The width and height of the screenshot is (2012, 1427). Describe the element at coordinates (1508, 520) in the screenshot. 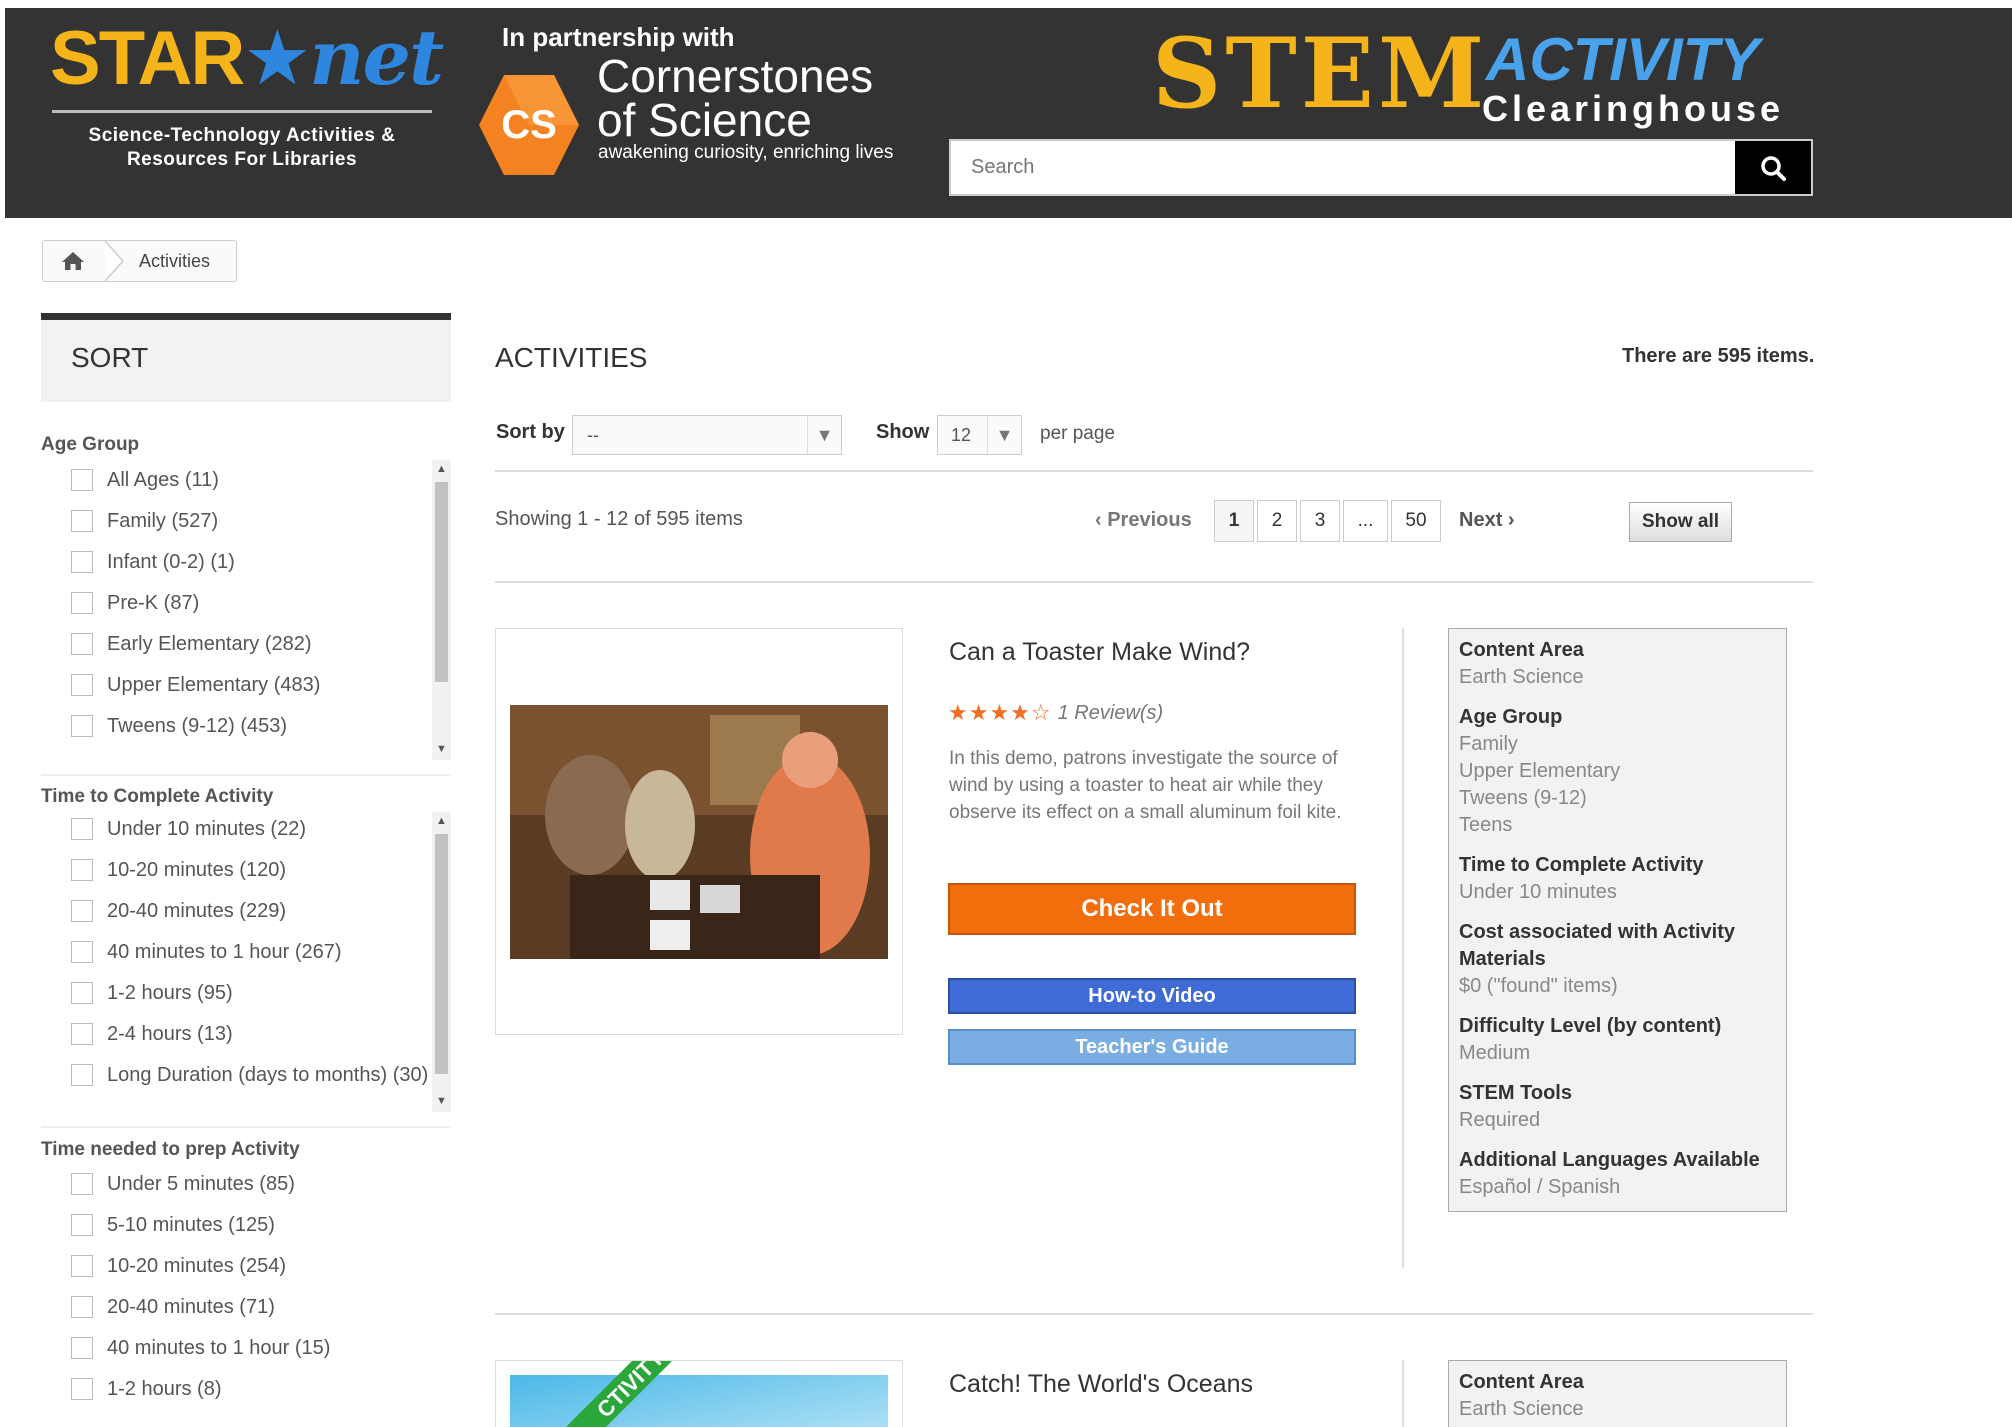

I see `chevron-right-icon: ›` at that location.